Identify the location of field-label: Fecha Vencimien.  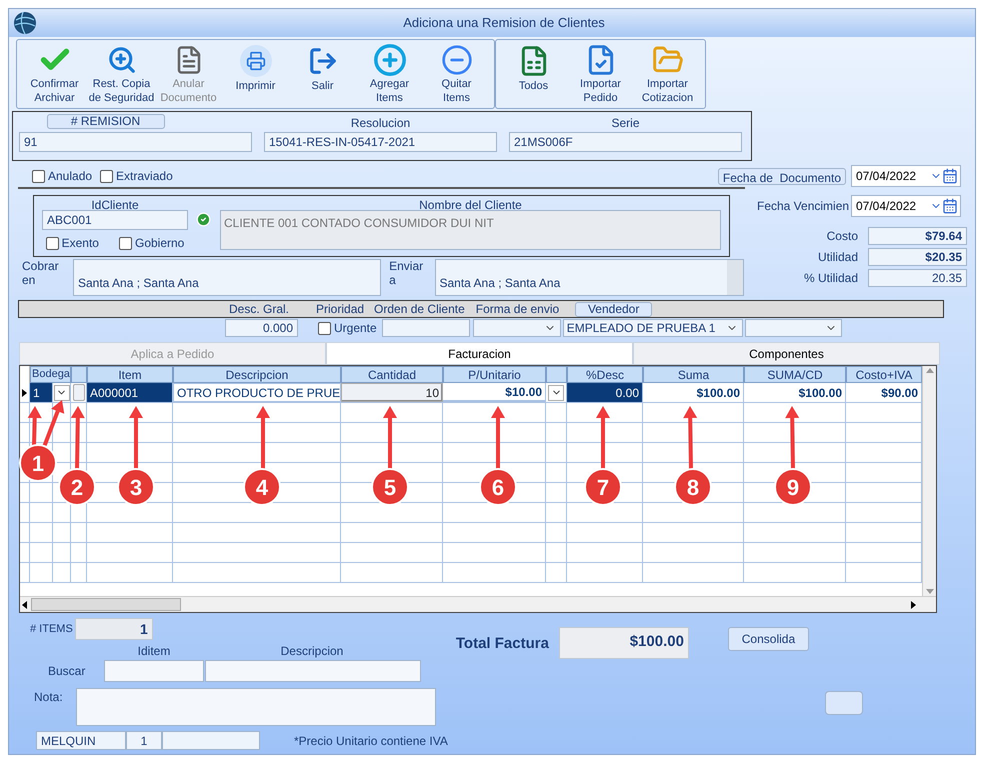
(803, 206).